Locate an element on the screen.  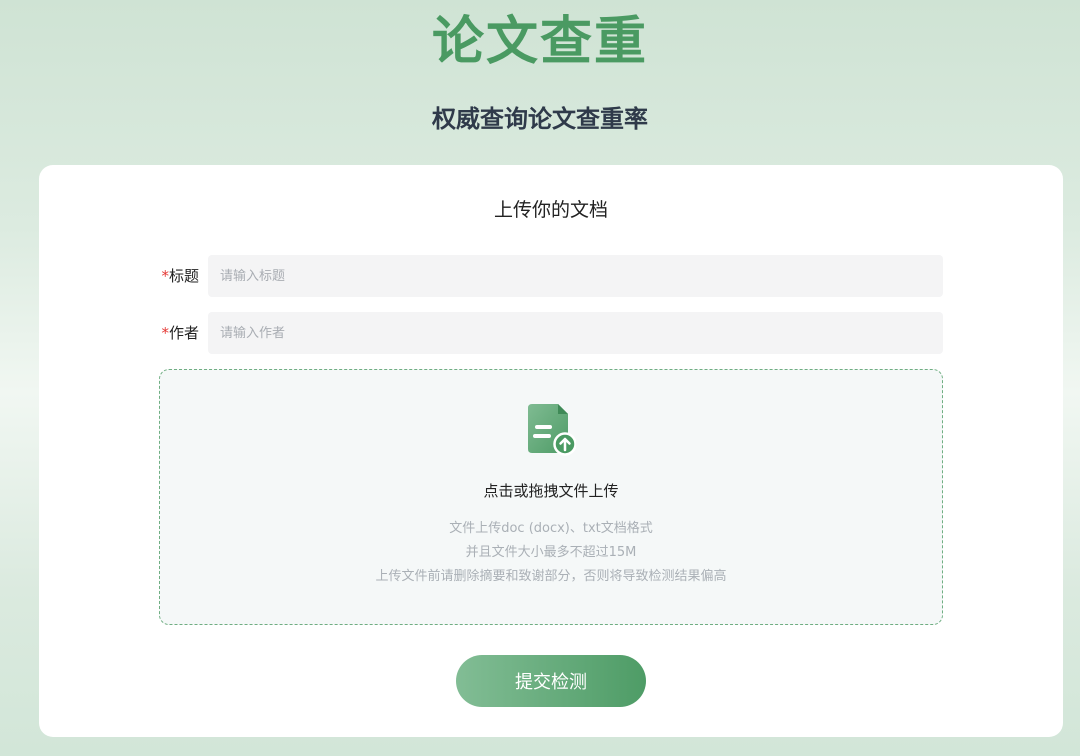
author-field-label: *作者 is located at coordinates (179, 333).